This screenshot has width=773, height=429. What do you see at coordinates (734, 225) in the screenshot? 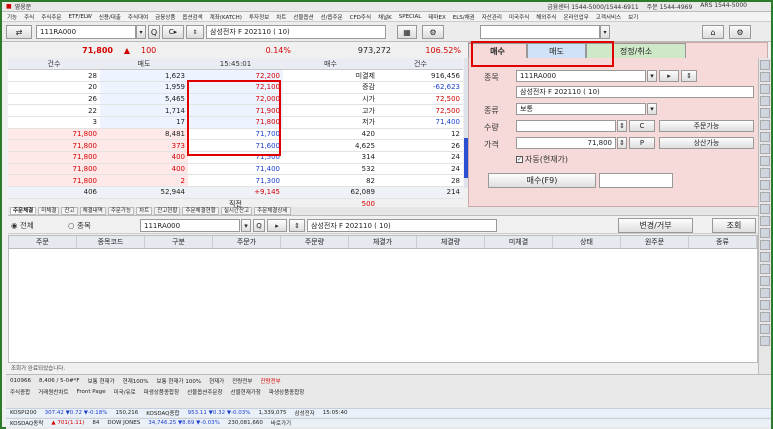
I see `query-button: 조회` at bounding box center [734, 225].